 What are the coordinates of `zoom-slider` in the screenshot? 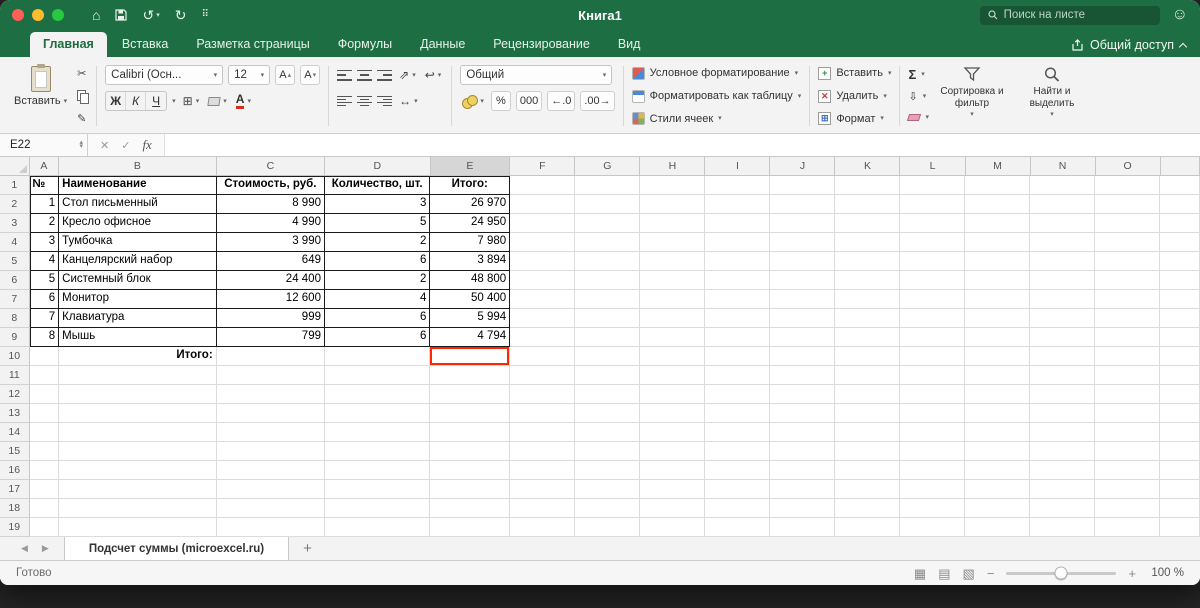 It's located at (1061, 573).